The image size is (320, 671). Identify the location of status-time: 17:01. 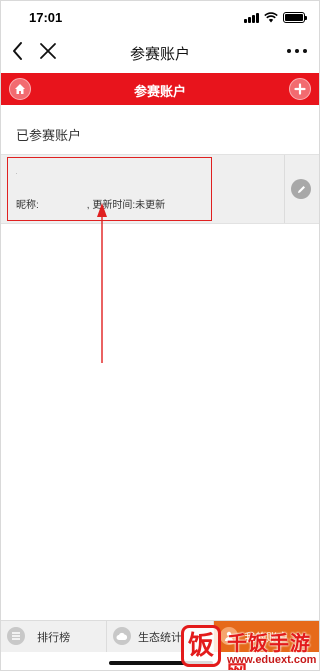
(46, 17).